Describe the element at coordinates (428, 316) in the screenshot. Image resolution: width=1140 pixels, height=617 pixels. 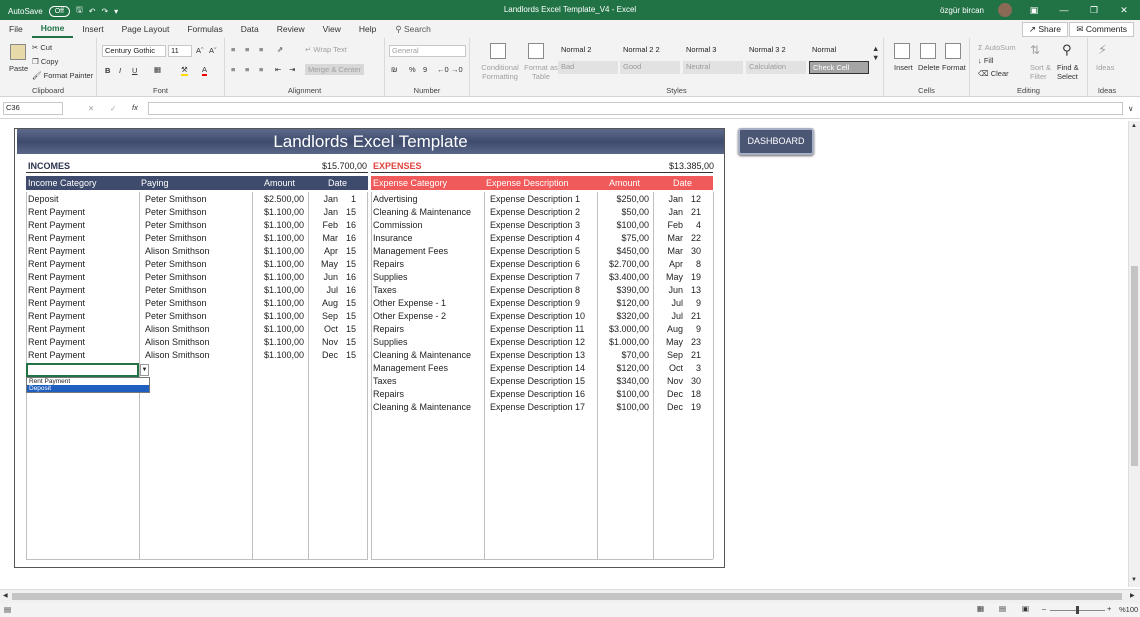
I see `category-cell: Other Expense - 2` at that location.